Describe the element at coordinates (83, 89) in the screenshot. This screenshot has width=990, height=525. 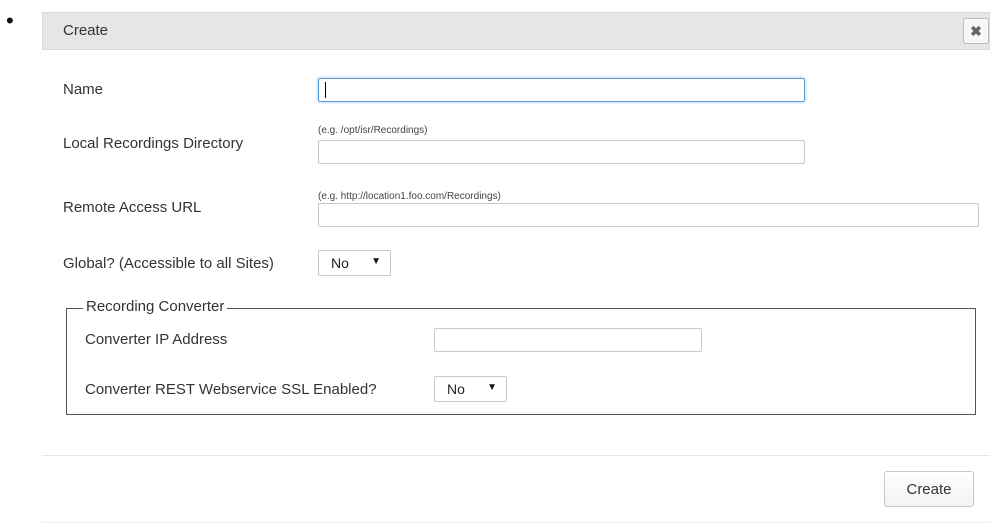
I see `name-label: Name` at that location.